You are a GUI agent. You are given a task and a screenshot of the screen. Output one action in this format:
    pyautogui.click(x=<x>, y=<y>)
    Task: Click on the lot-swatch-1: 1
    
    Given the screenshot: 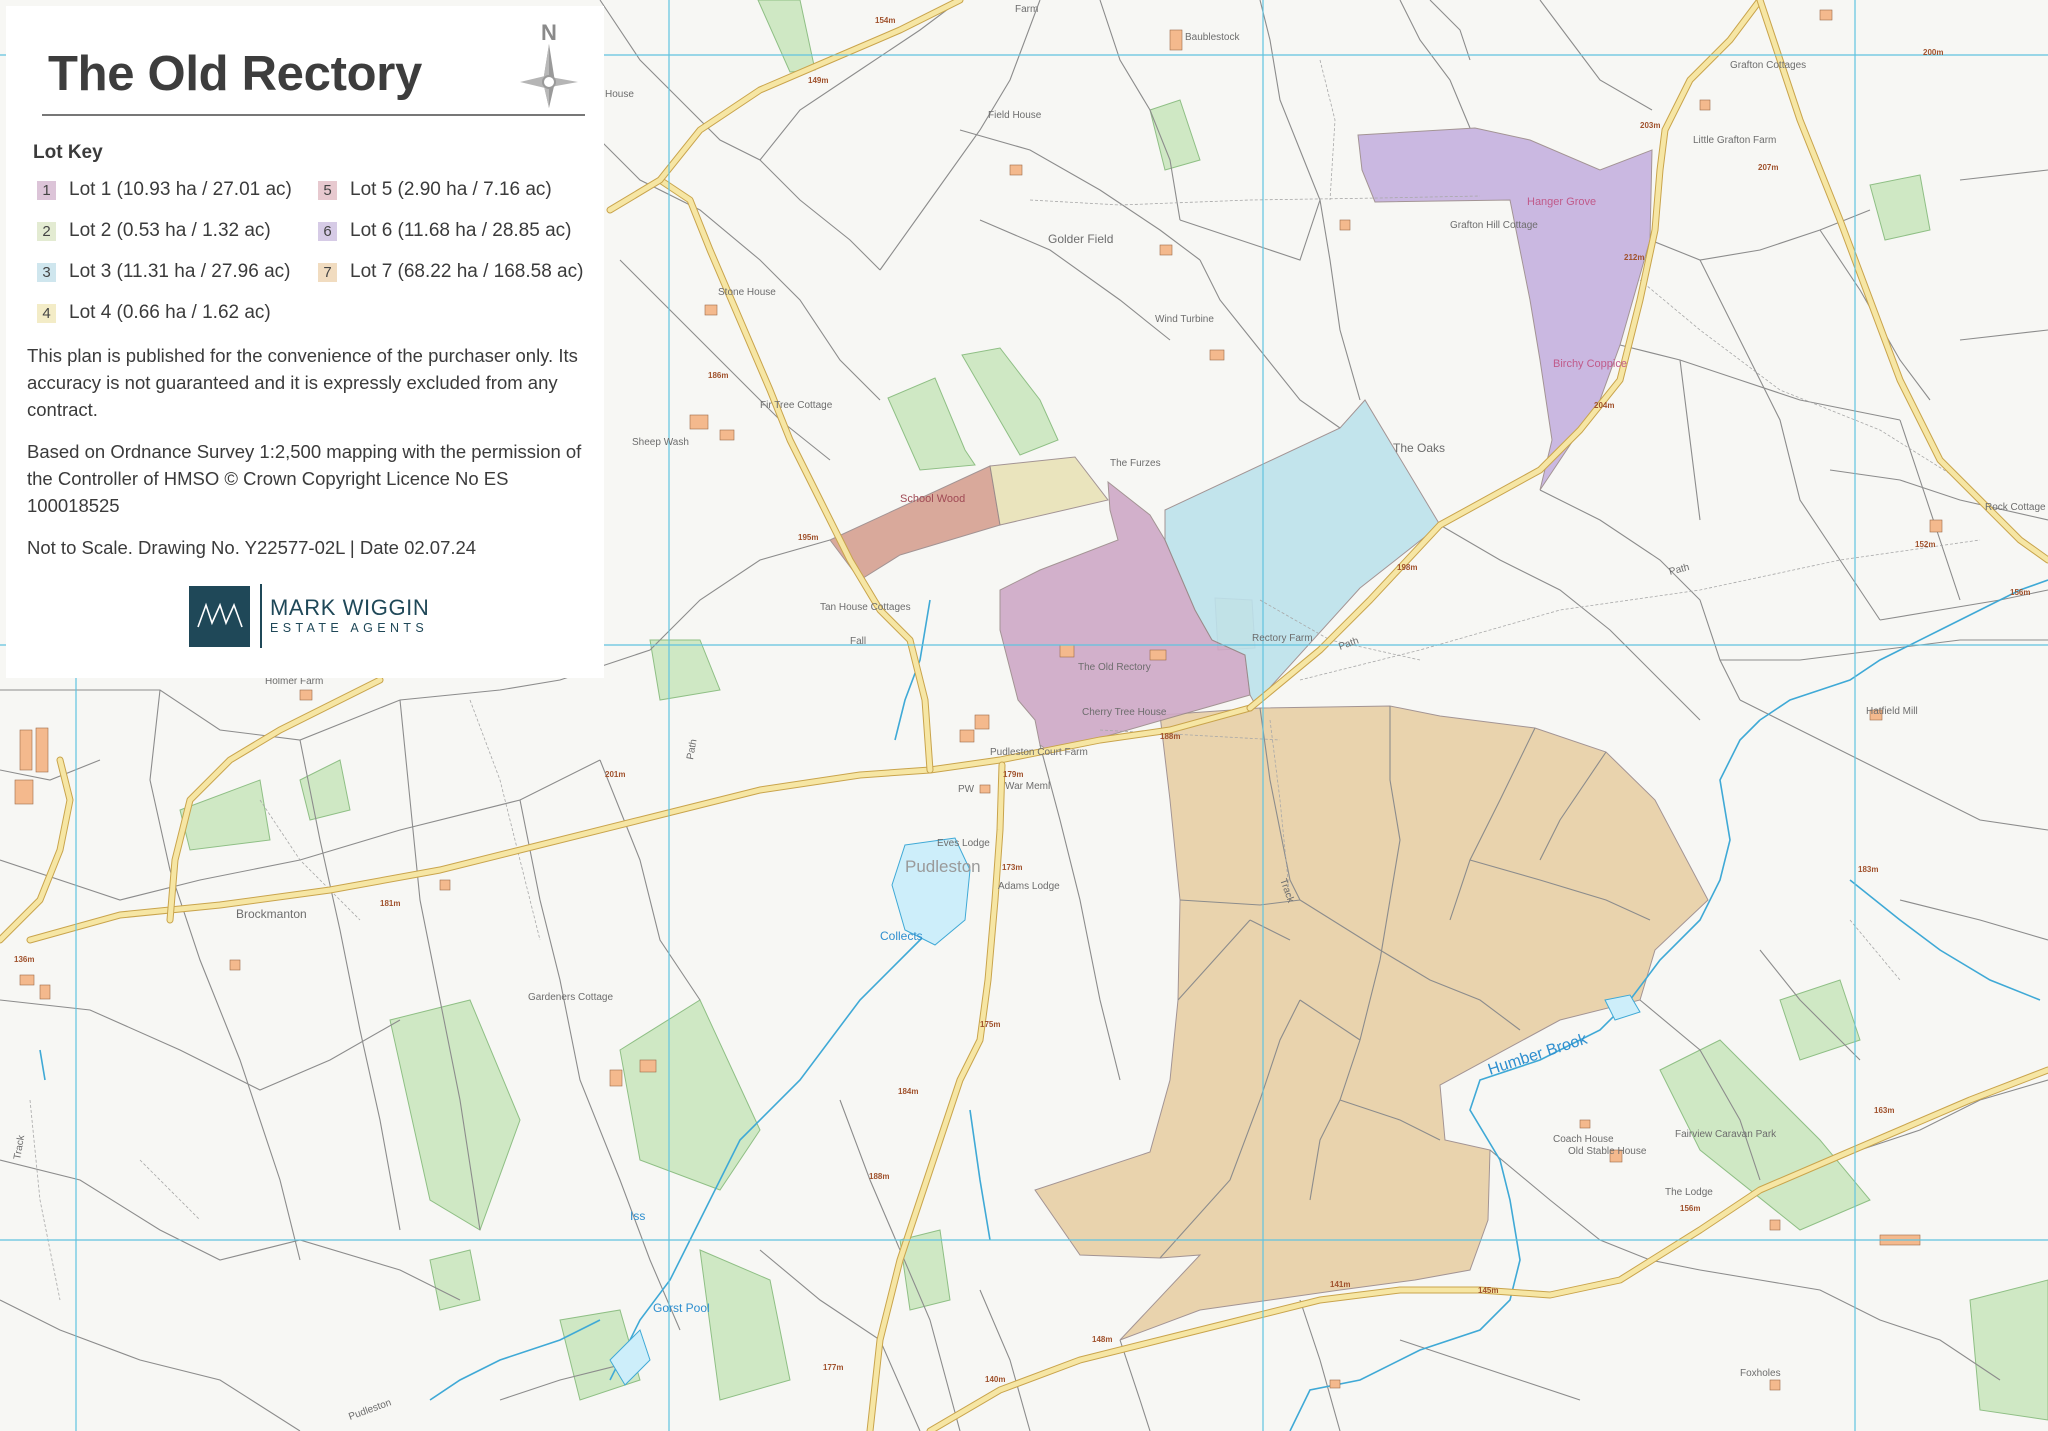 What is the action you would take?
    pyautogui.click(x=46, y=190)
    